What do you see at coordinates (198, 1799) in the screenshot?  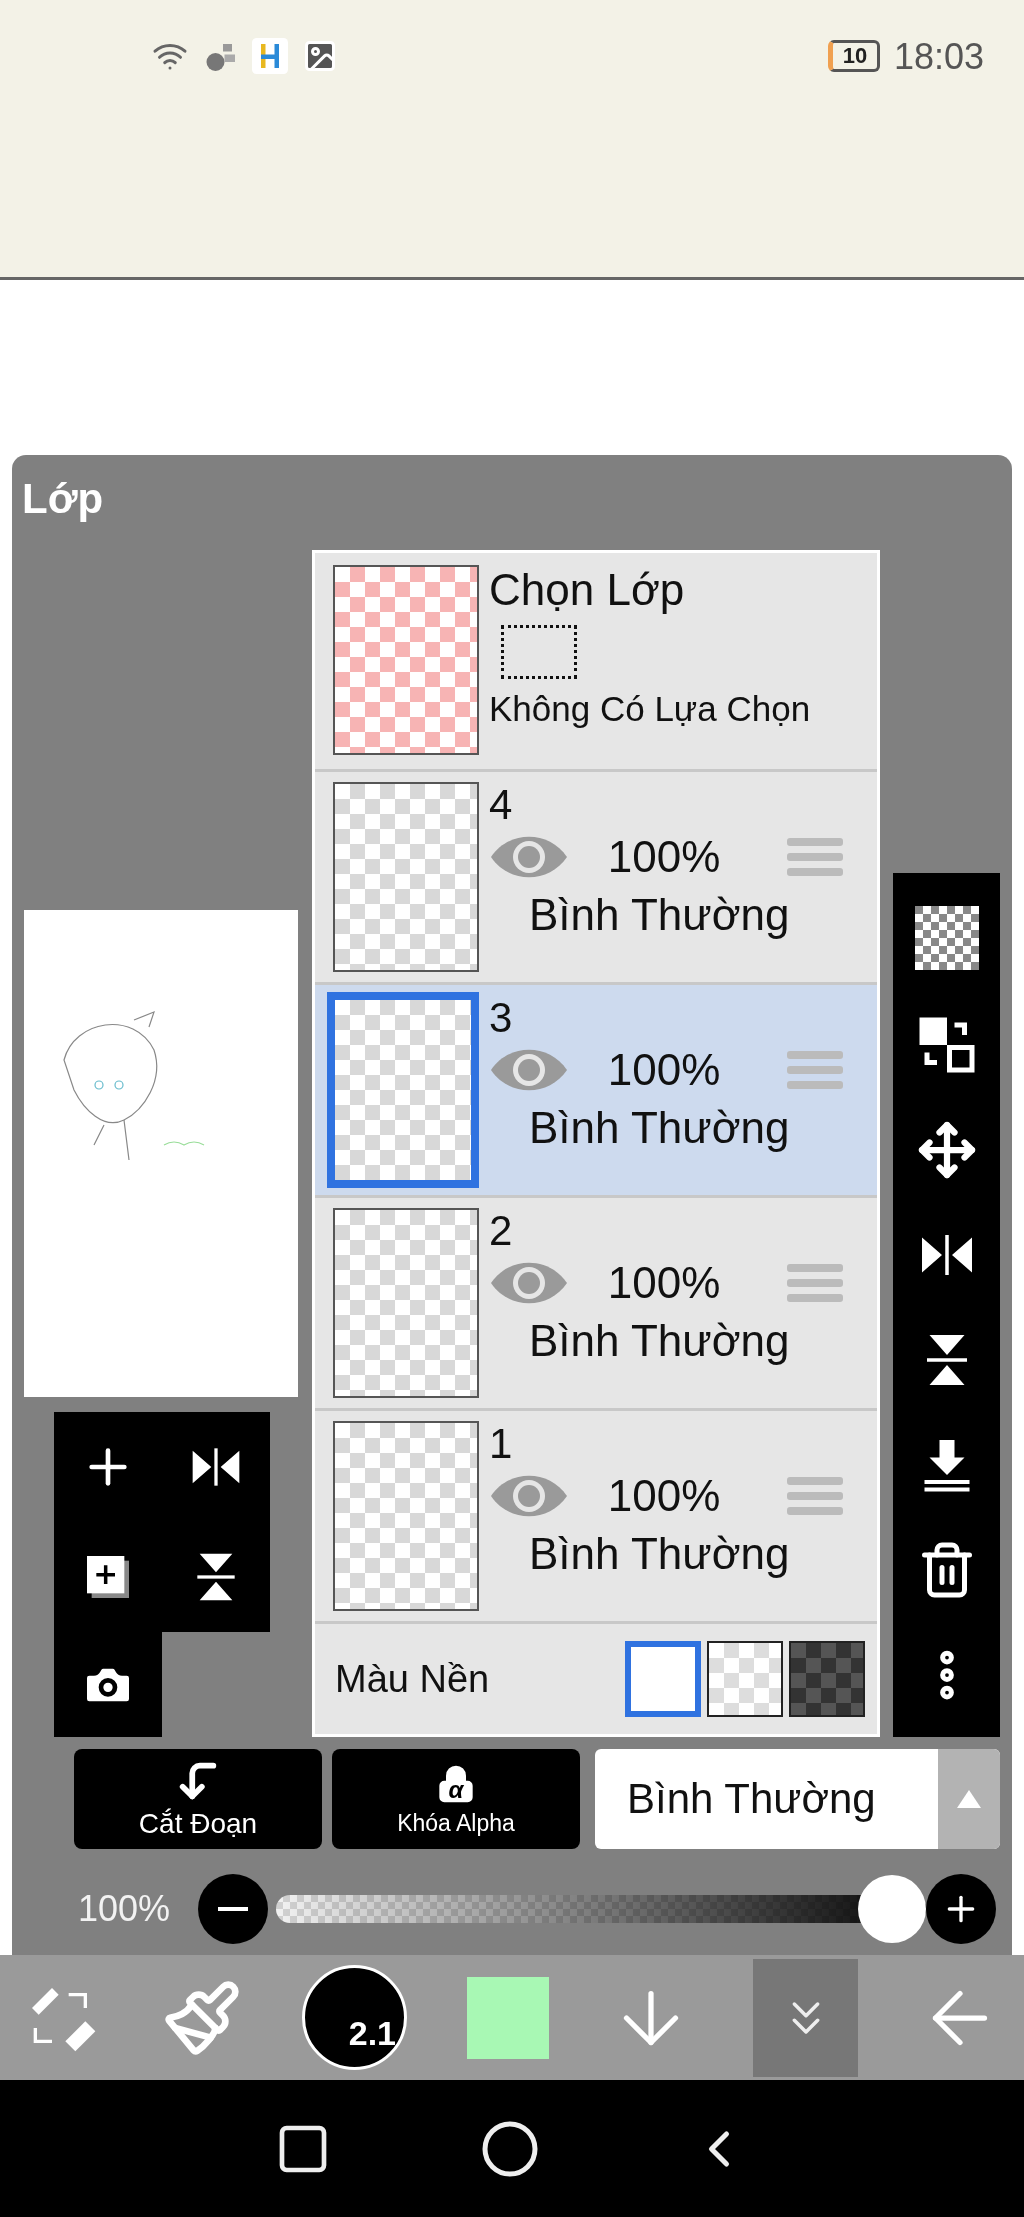 I see `clipping-button: Cắt Đoạn` at bounding box center [198, 1799].